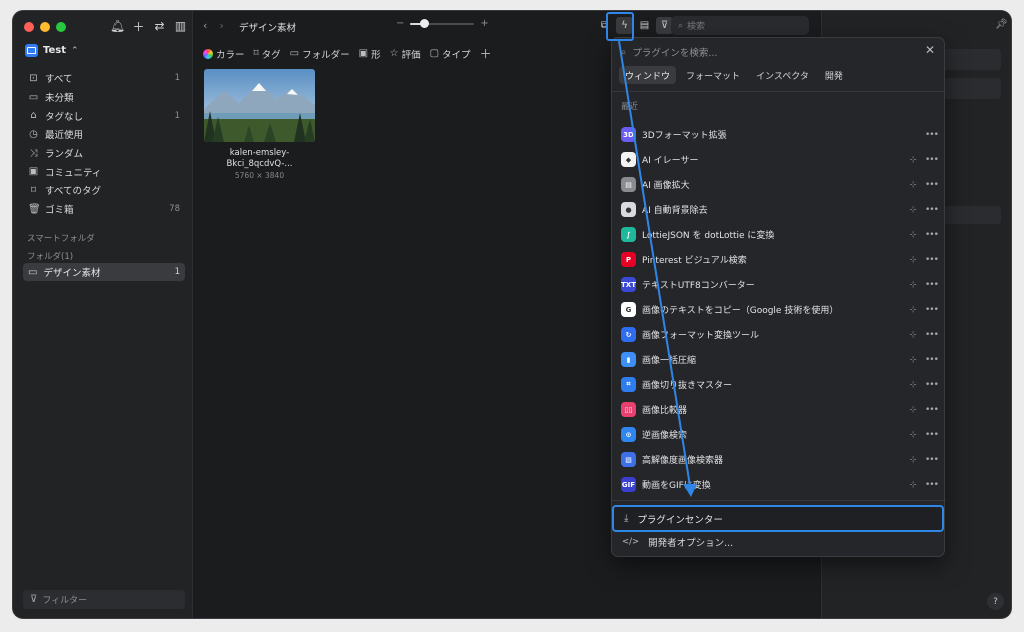 The image size is (1024, 632). Describe the element at coordinates (104, 97) in the screenshot. I see `sidebar-item-unsorted: ▭ 未分類` at that location.